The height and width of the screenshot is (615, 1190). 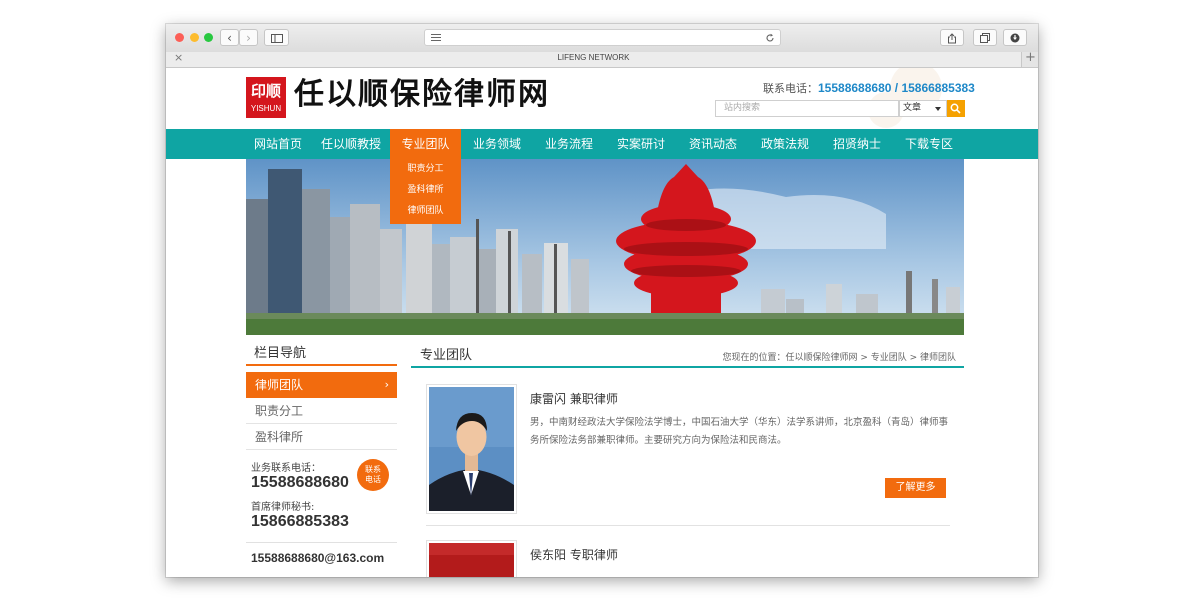 I want to click on sidebar-item-label: 盈科律所, so click(x=279, y=437).